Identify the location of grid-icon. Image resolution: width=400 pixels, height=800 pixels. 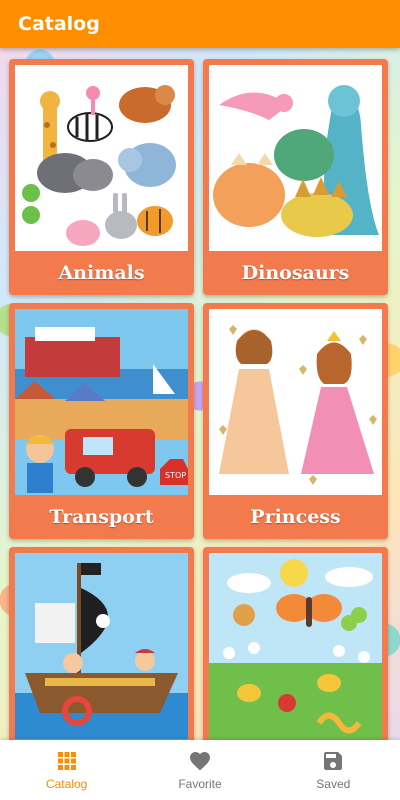
(66, 761).